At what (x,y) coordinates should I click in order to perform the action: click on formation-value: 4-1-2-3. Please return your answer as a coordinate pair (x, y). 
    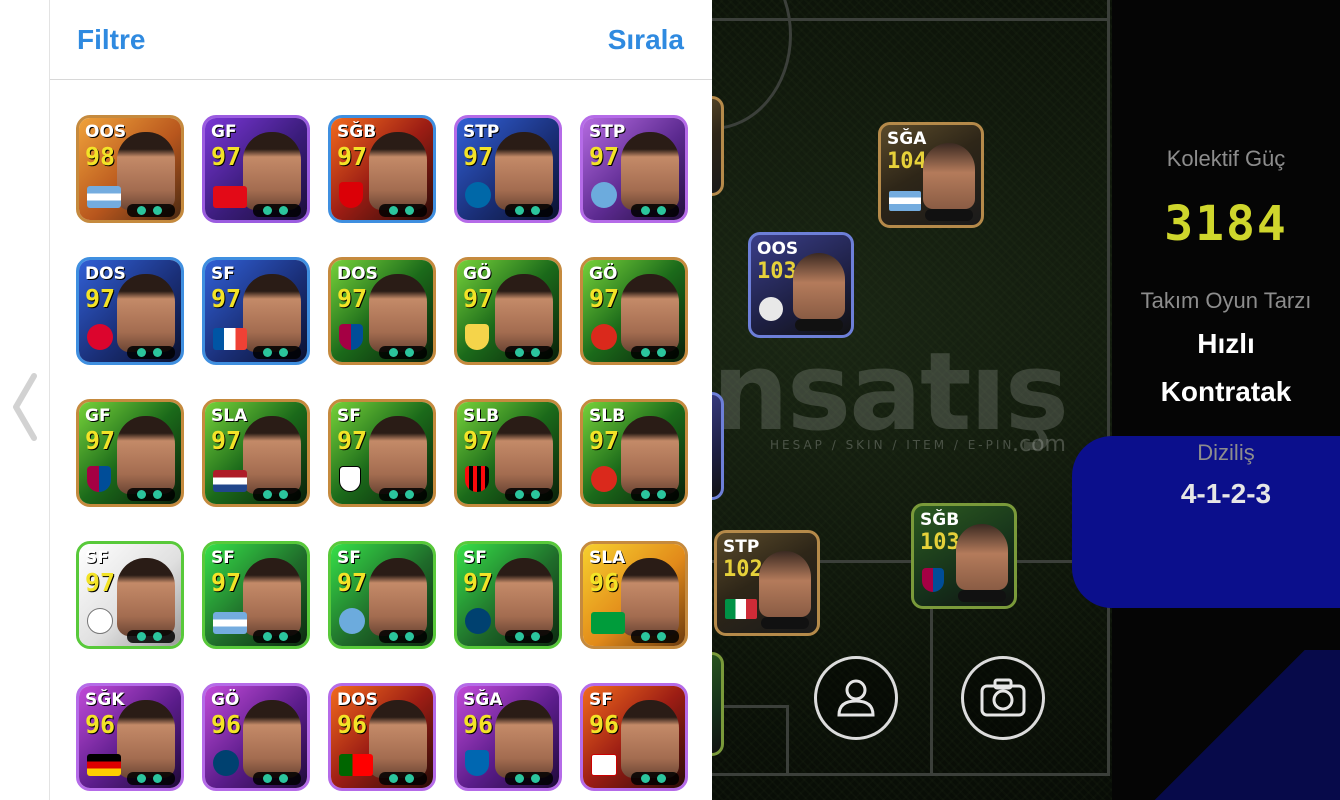
    Looking at the image, I should click on (1226, 493).